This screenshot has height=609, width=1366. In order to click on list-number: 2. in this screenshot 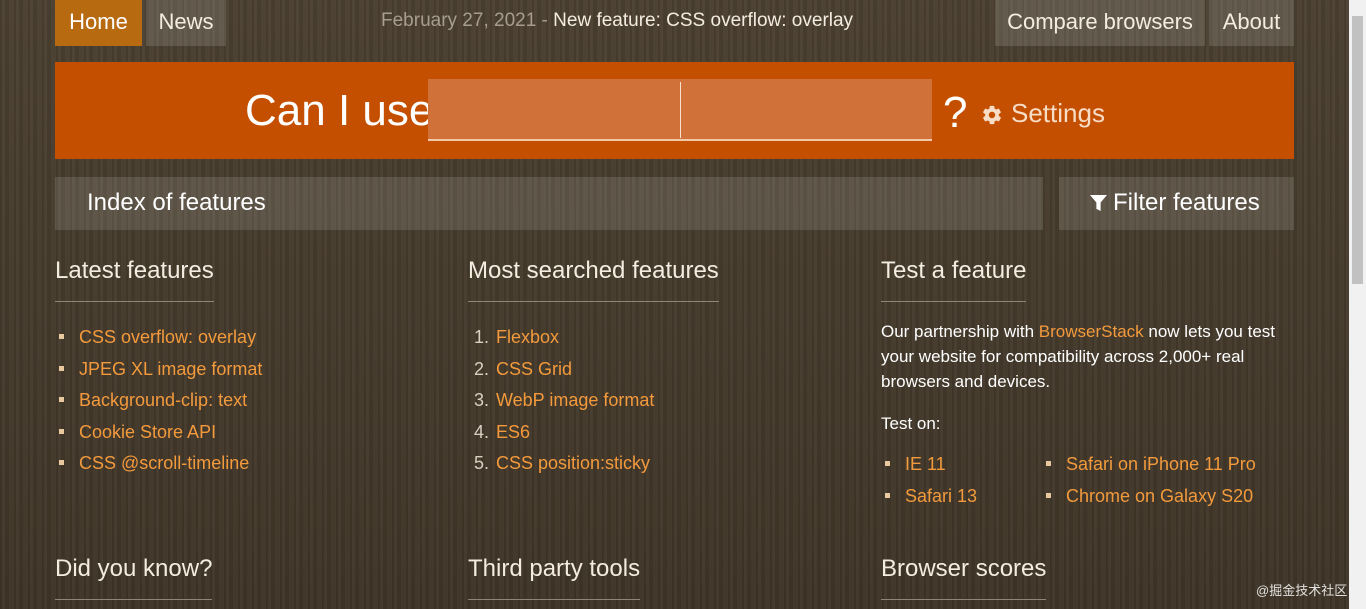, I will do `click(482, 368)`.